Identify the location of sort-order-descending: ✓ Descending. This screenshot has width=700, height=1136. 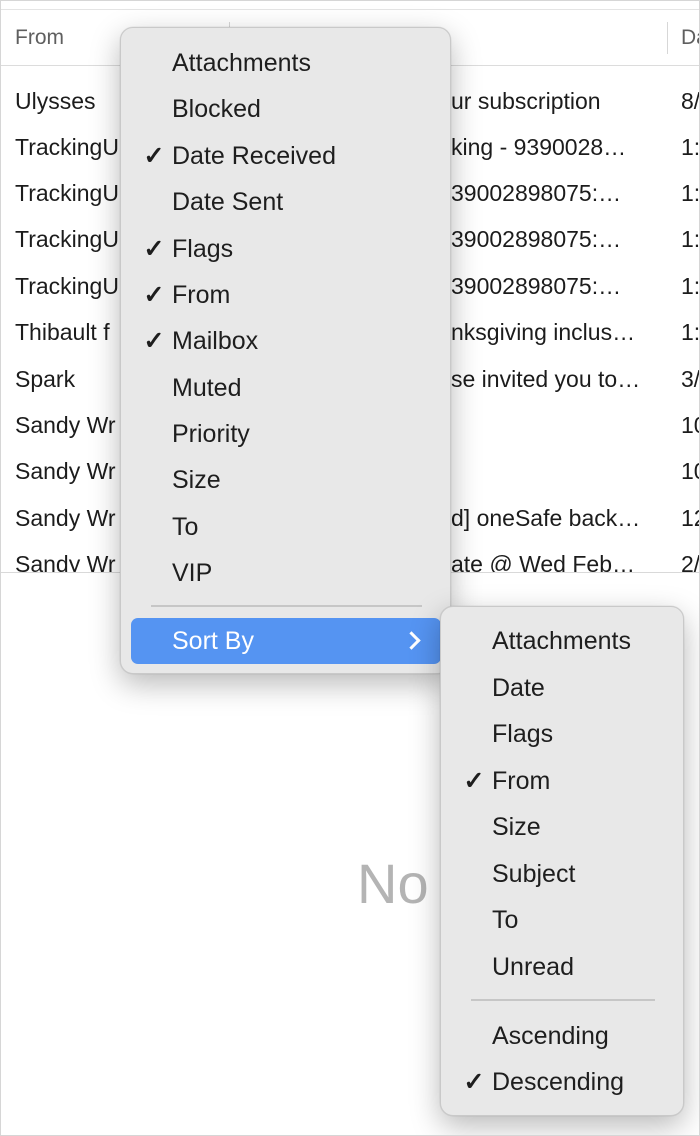
(566, 1082).